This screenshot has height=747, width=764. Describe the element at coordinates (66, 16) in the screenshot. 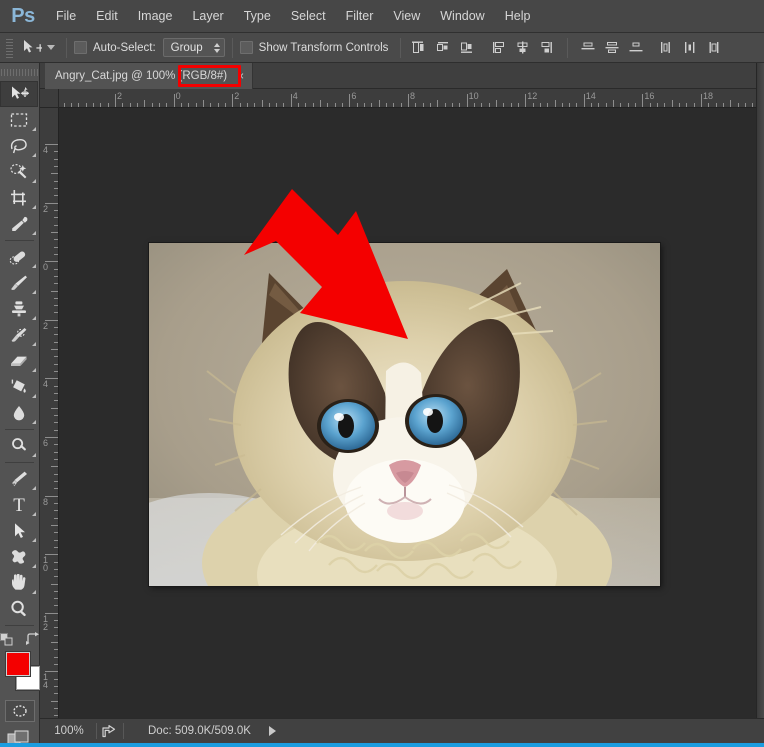

I see `menu-file: File` at that location.